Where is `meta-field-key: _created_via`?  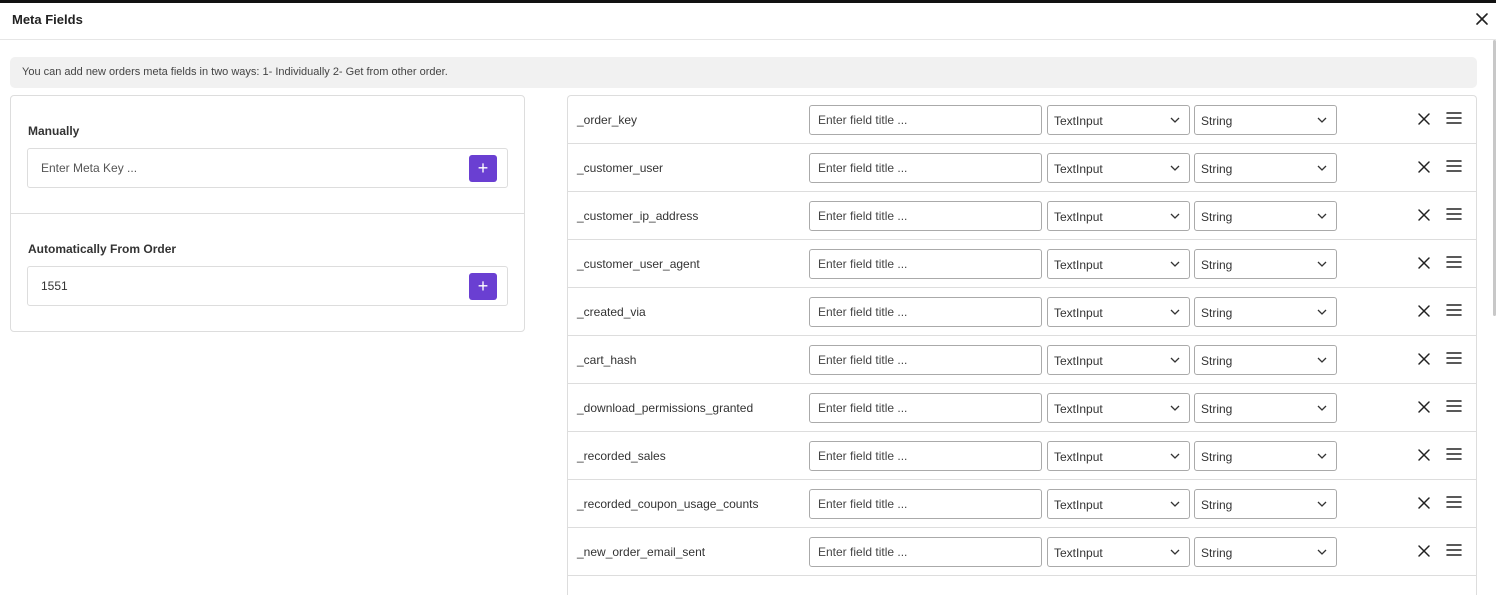 meta-field-key: _created_via is located at coordinates (611, 312).